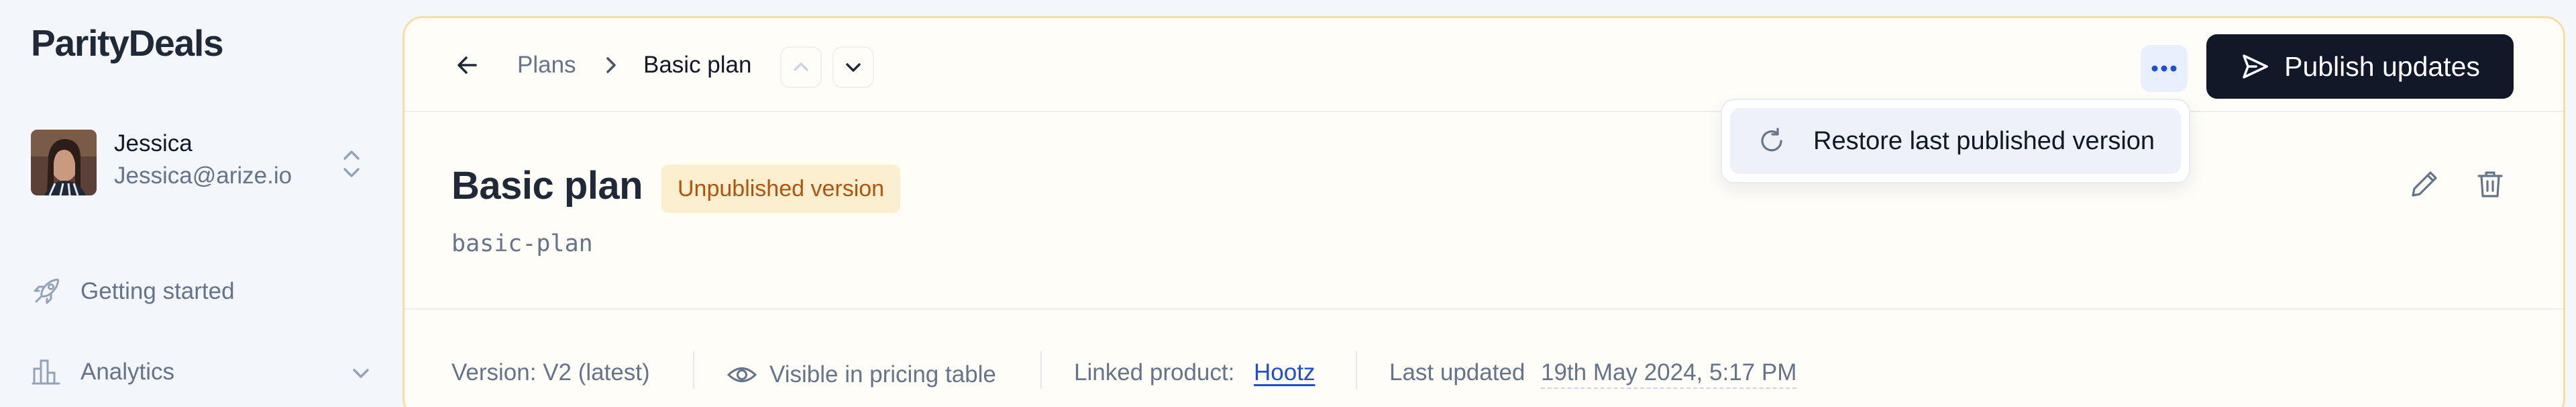 The height and width of the screenshot is (407, 2576). What do you see at coordinates (547, 186) in the screenshot?
I see `page-title: Basic plan` at bounding box center [547, 186].